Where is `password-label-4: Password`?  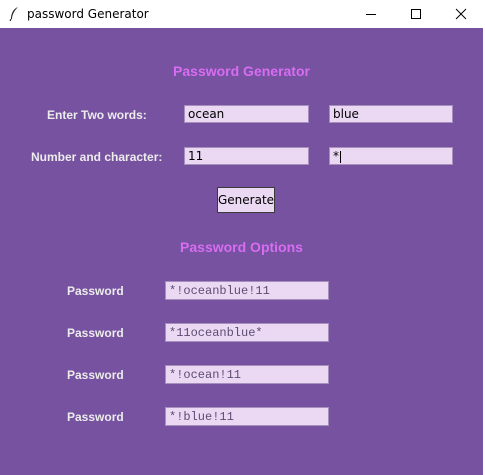
password-label-4: Password is located at coordinates (95, 417).